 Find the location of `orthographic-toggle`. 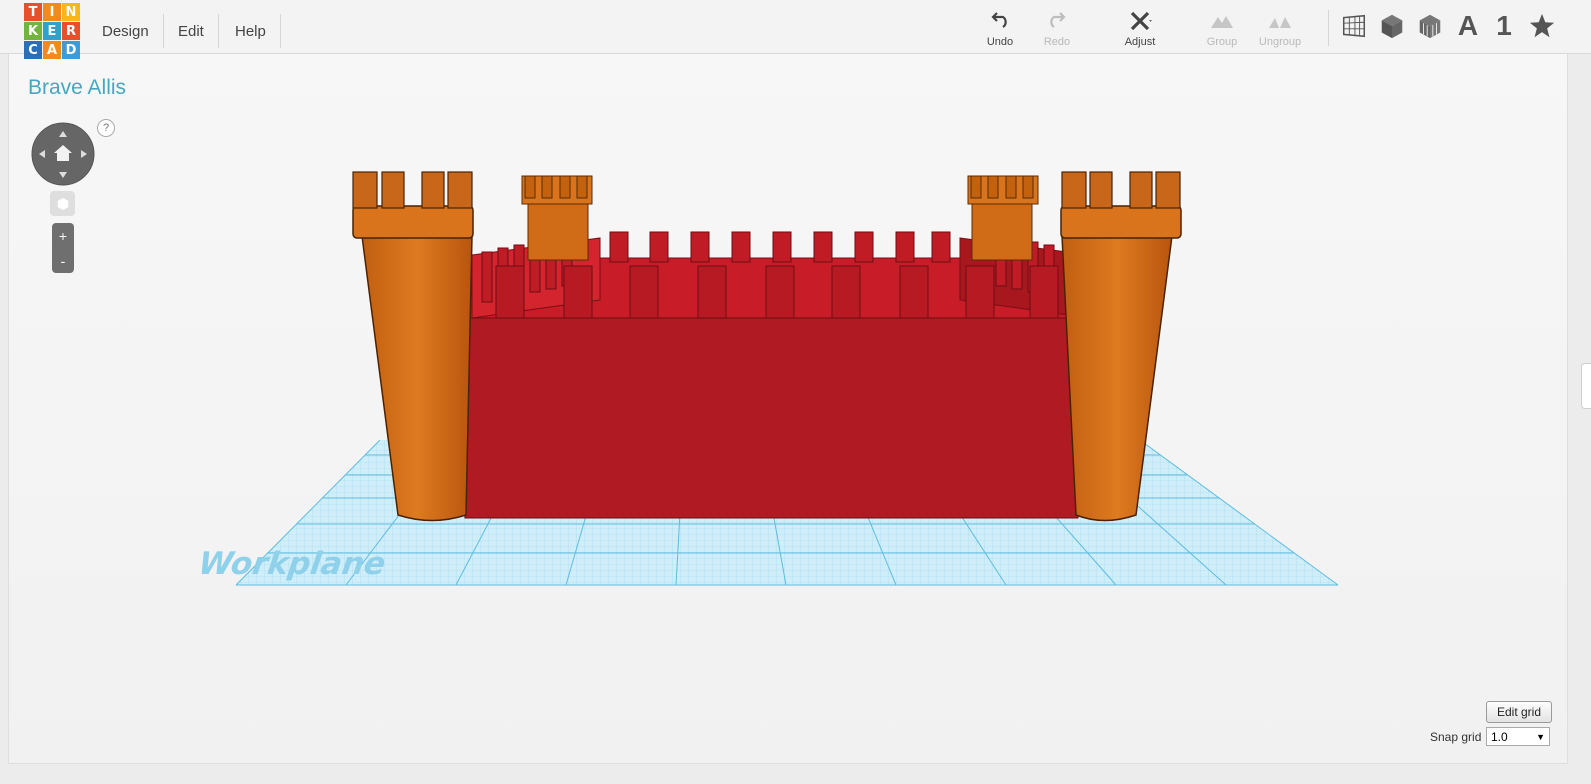

orthographic-toggle is located at coordinates (62, 203).